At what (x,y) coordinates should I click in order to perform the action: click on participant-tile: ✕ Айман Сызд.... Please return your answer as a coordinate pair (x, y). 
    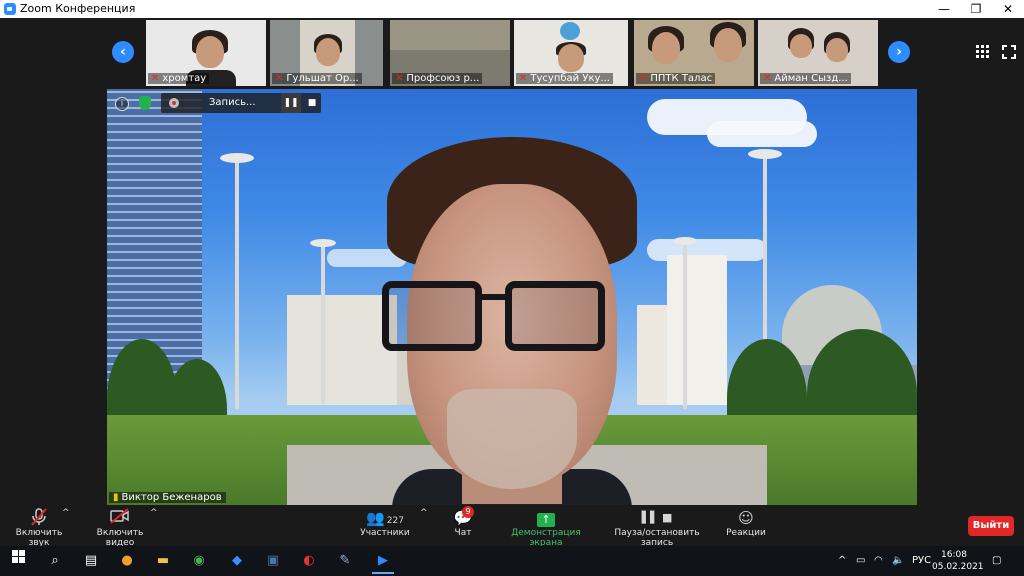
    Looking at the image, I should click on (818, 53).